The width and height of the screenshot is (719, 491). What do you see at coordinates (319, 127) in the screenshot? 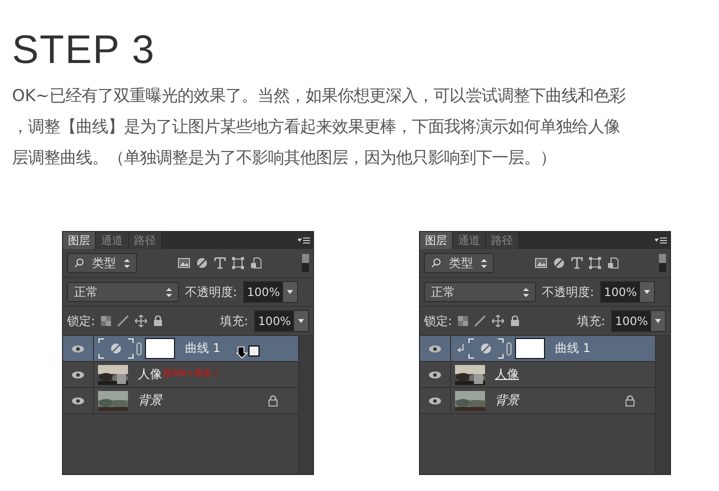
I see `paragraph: OK~已经有了双重曝光的效果了。当然，如果你想更深入，可以尝试调整下曲线和色彩 ，调整【曲线】是为了让图片某些地方看起来效果更棒，下面我将演示如何单独给人像 层调整曲线。（单独调整是为了不影响其他图层，因为他只影响到下一层。）` at bounding box center [319, 127].